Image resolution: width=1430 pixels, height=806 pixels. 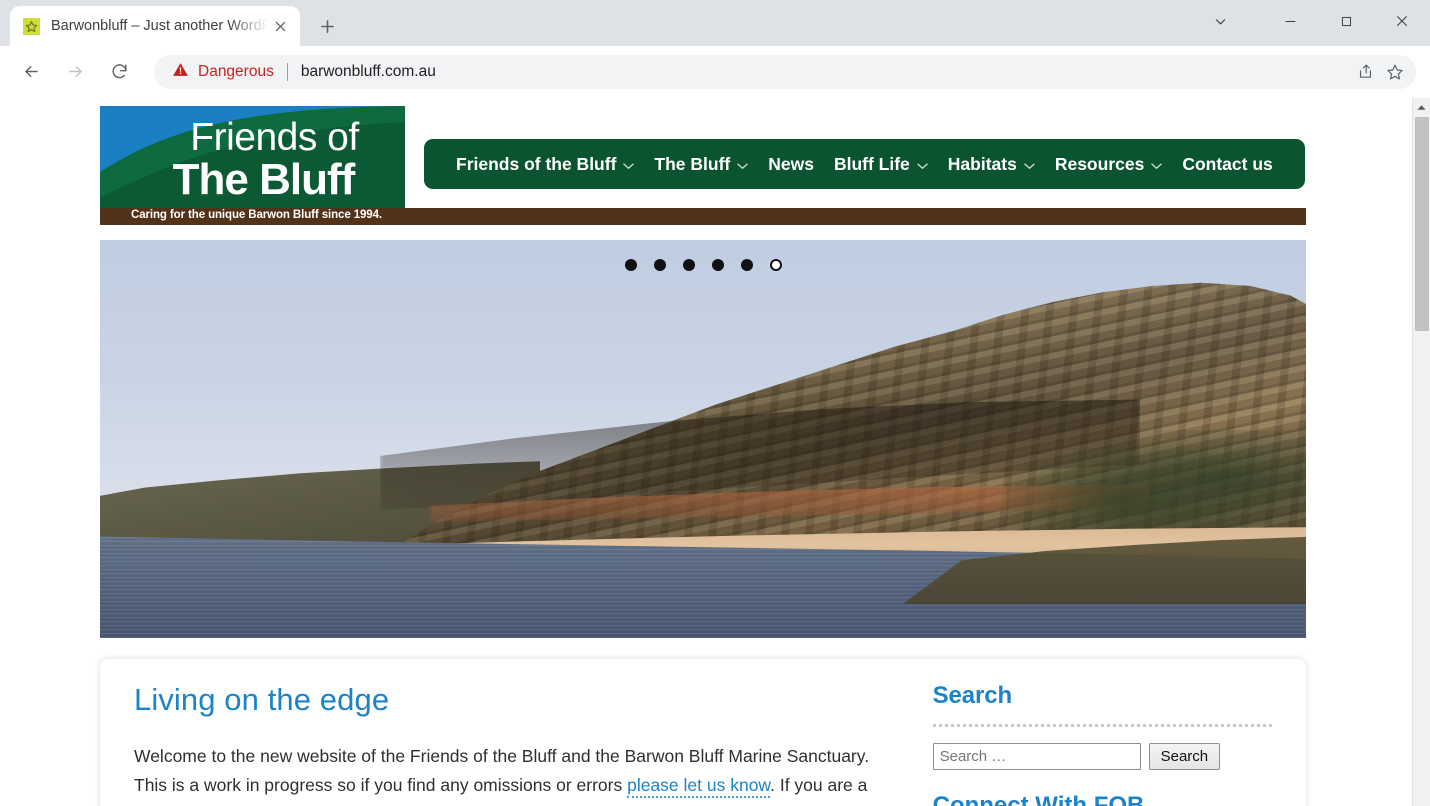 What do you see at coordinates (236, 71) in the screenshot?
I see `security-label: Dangerous` at bounding box center [236, 71].